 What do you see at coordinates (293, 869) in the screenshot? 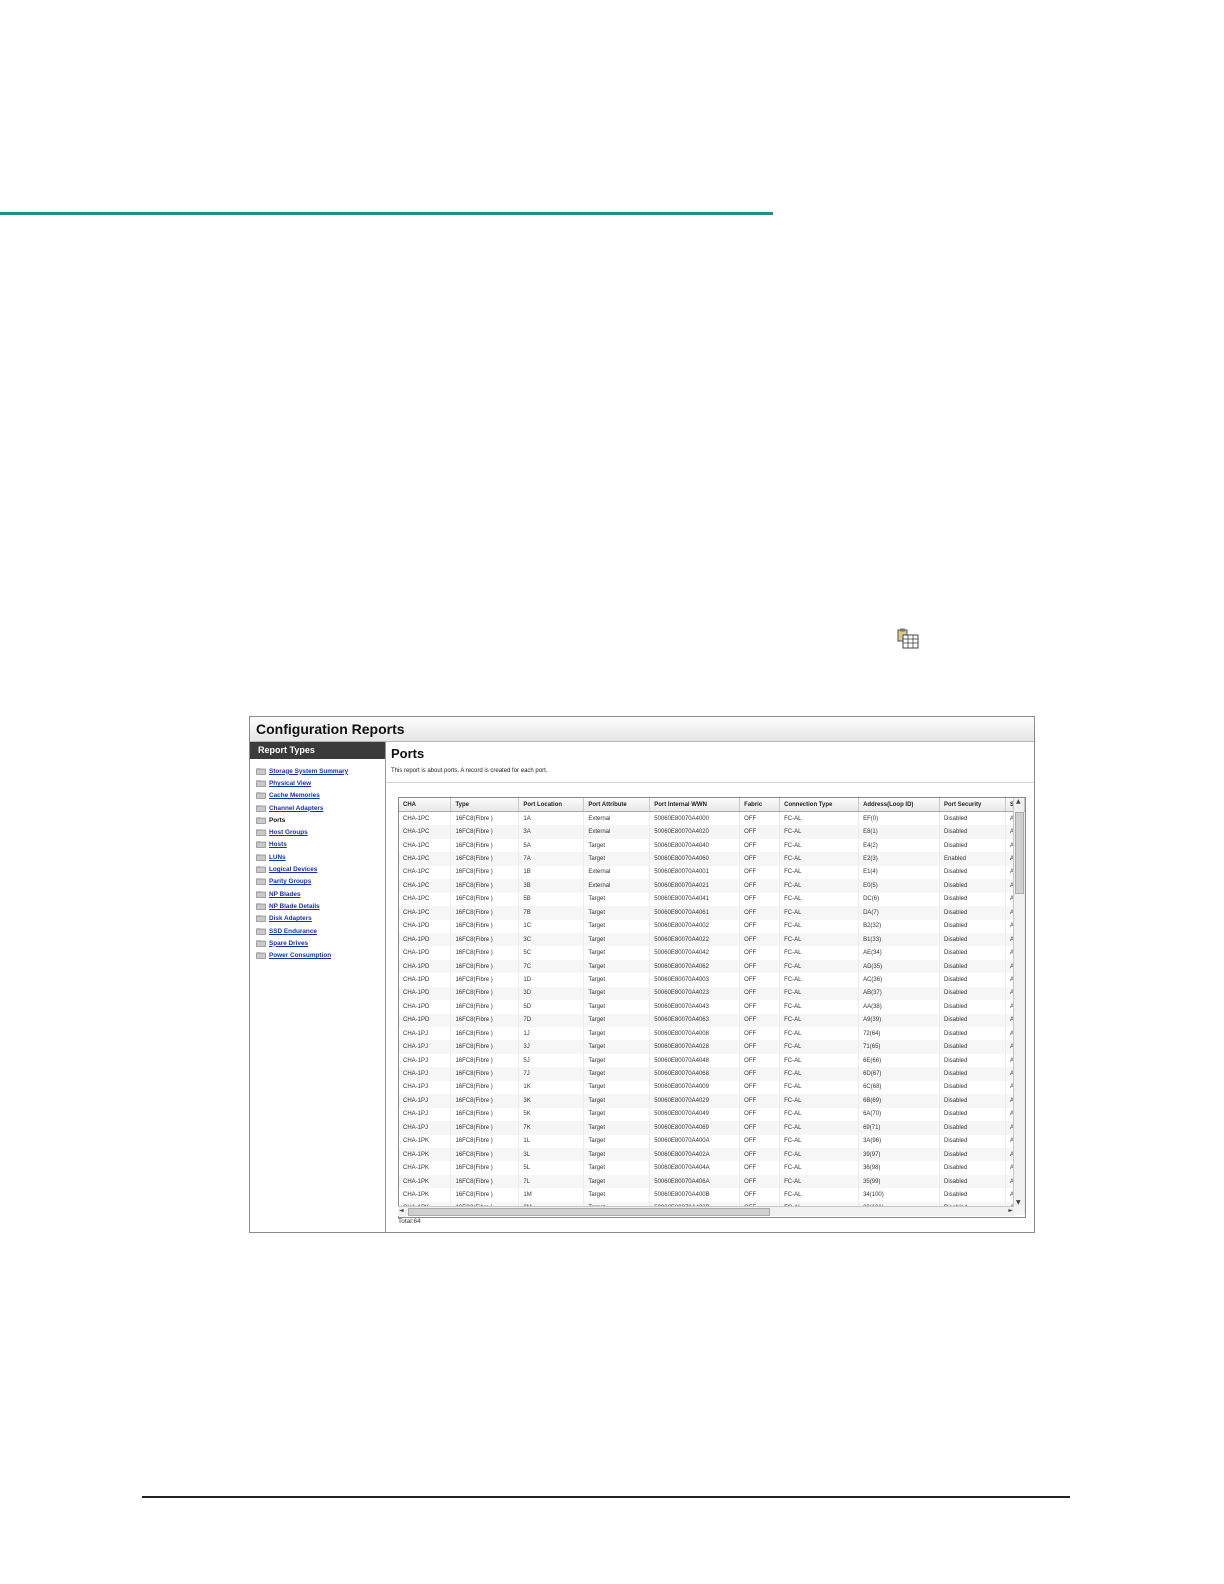
I see `sidebar-item-label: Logical Devices` at bounding box center [293, 869].